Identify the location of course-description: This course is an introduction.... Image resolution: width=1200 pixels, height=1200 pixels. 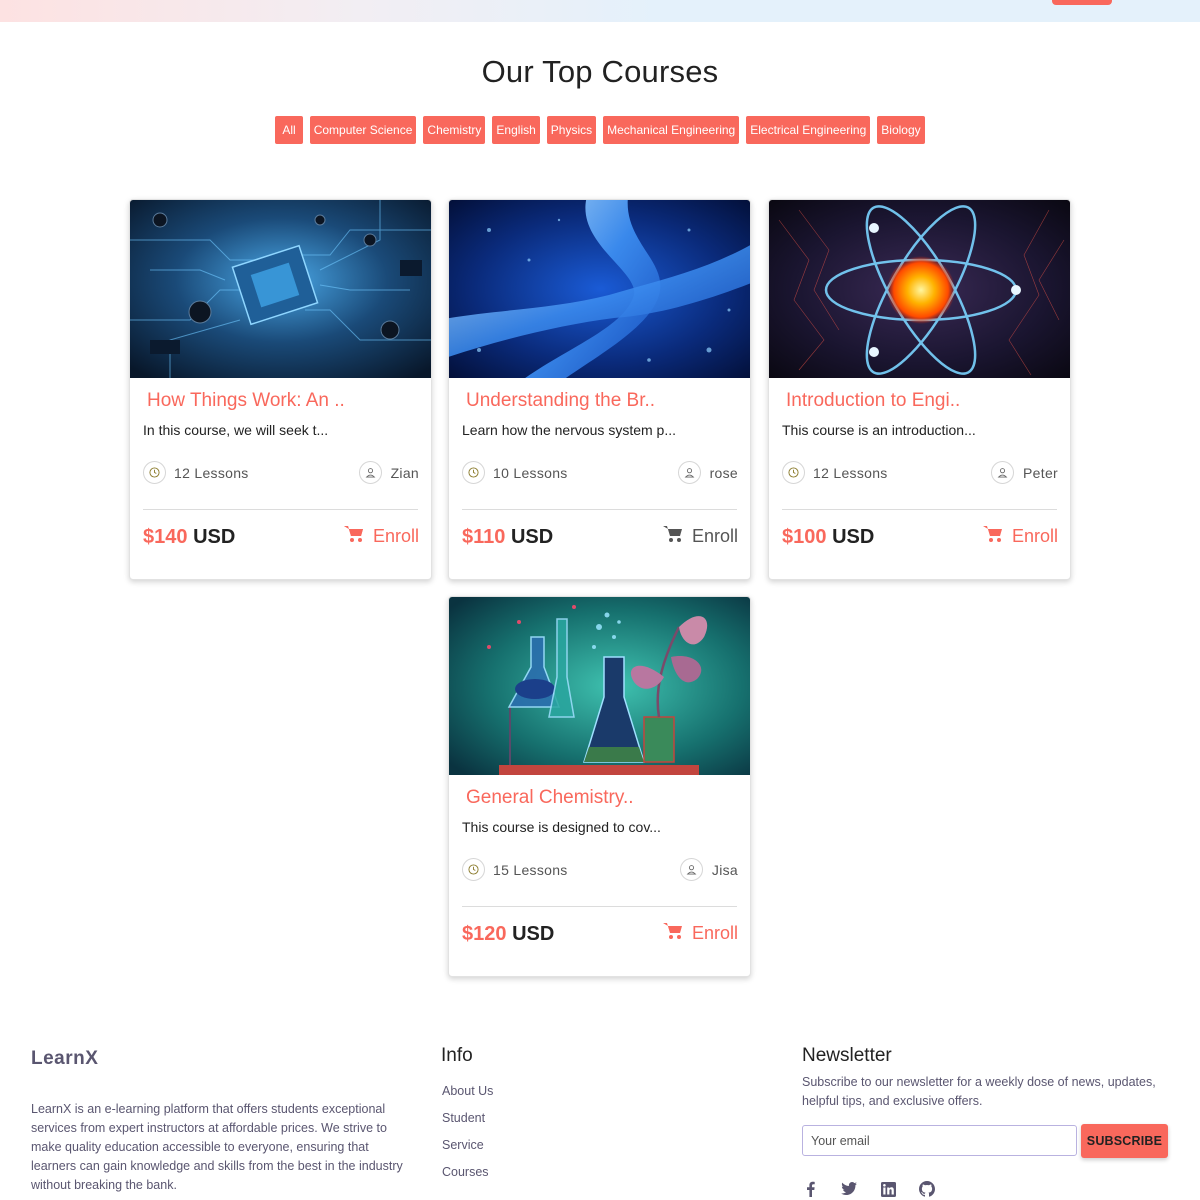
(879, 430).